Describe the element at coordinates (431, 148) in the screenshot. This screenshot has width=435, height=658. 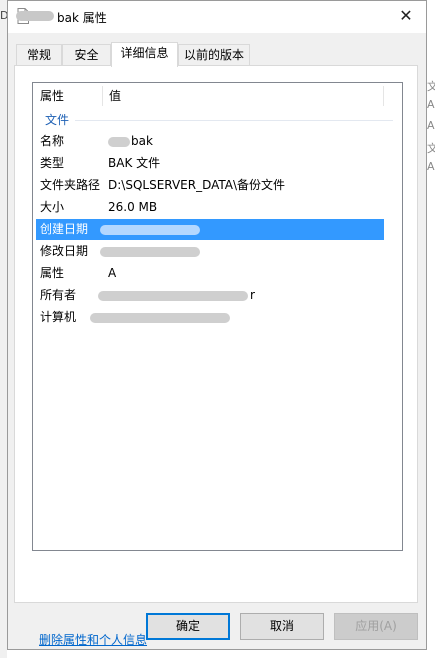
I see `background-text-4: 文` at that location.